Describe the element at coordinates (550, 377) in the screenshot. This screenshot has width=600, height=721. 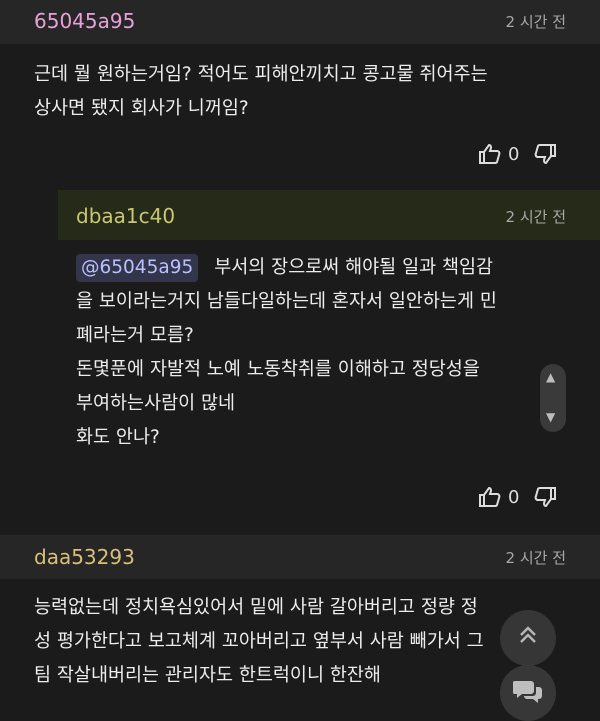
I see `scroll-up-icon: ▲` at that location.